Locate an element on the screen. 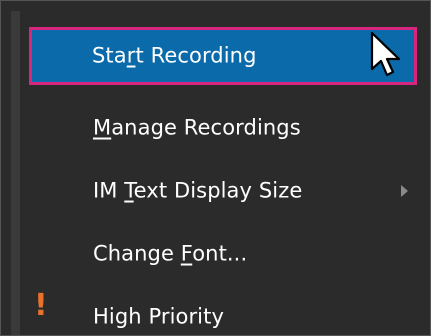 This screenshot has height=336, width=431. exclamation-icon: ! is located at coordinates (41, 305).